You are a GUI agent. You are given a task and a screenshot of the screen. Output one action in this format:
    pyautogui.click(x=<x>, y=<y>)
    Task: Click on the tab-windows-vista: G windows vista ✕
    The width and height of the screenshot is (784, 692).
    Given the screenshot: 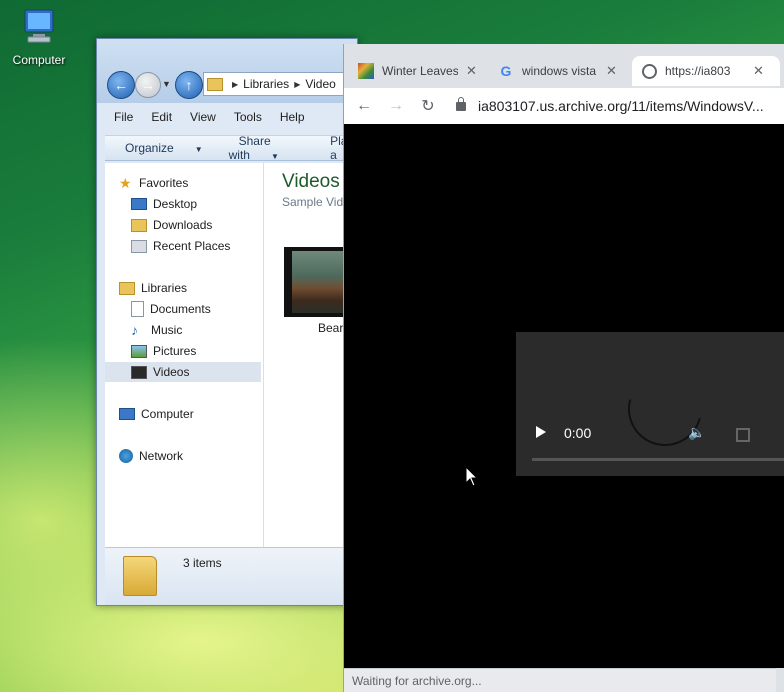 What is the action you would take?
    pyautogui.click(x=563, y=71)
    